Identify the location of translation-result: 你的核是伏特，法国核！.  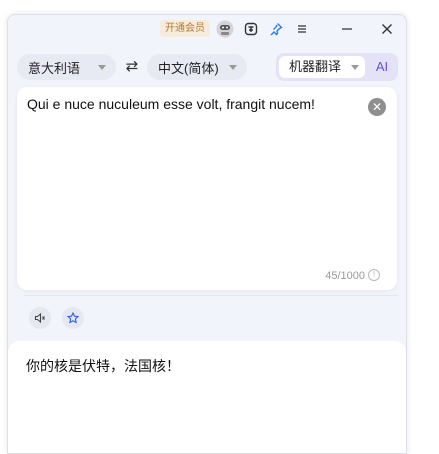
(103, 366).